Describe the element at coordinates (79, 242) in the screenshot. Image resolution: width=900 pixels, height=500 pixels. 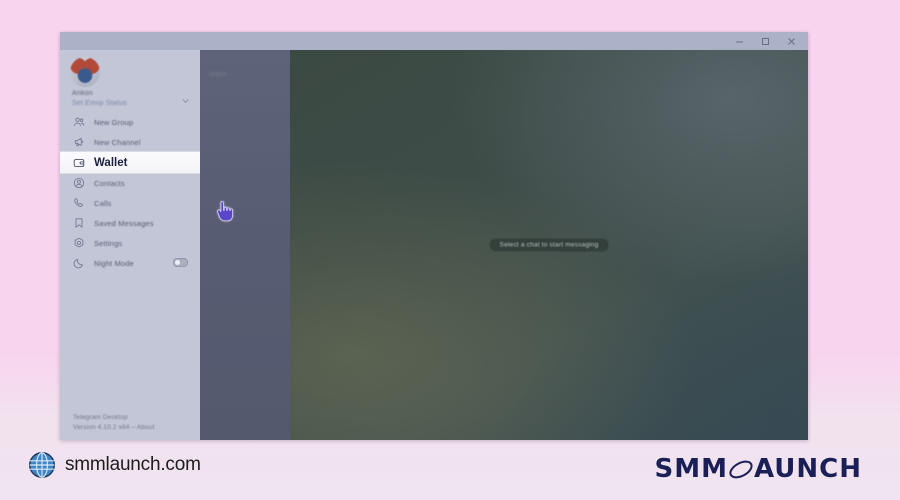
I see `gear-icon` at that location.